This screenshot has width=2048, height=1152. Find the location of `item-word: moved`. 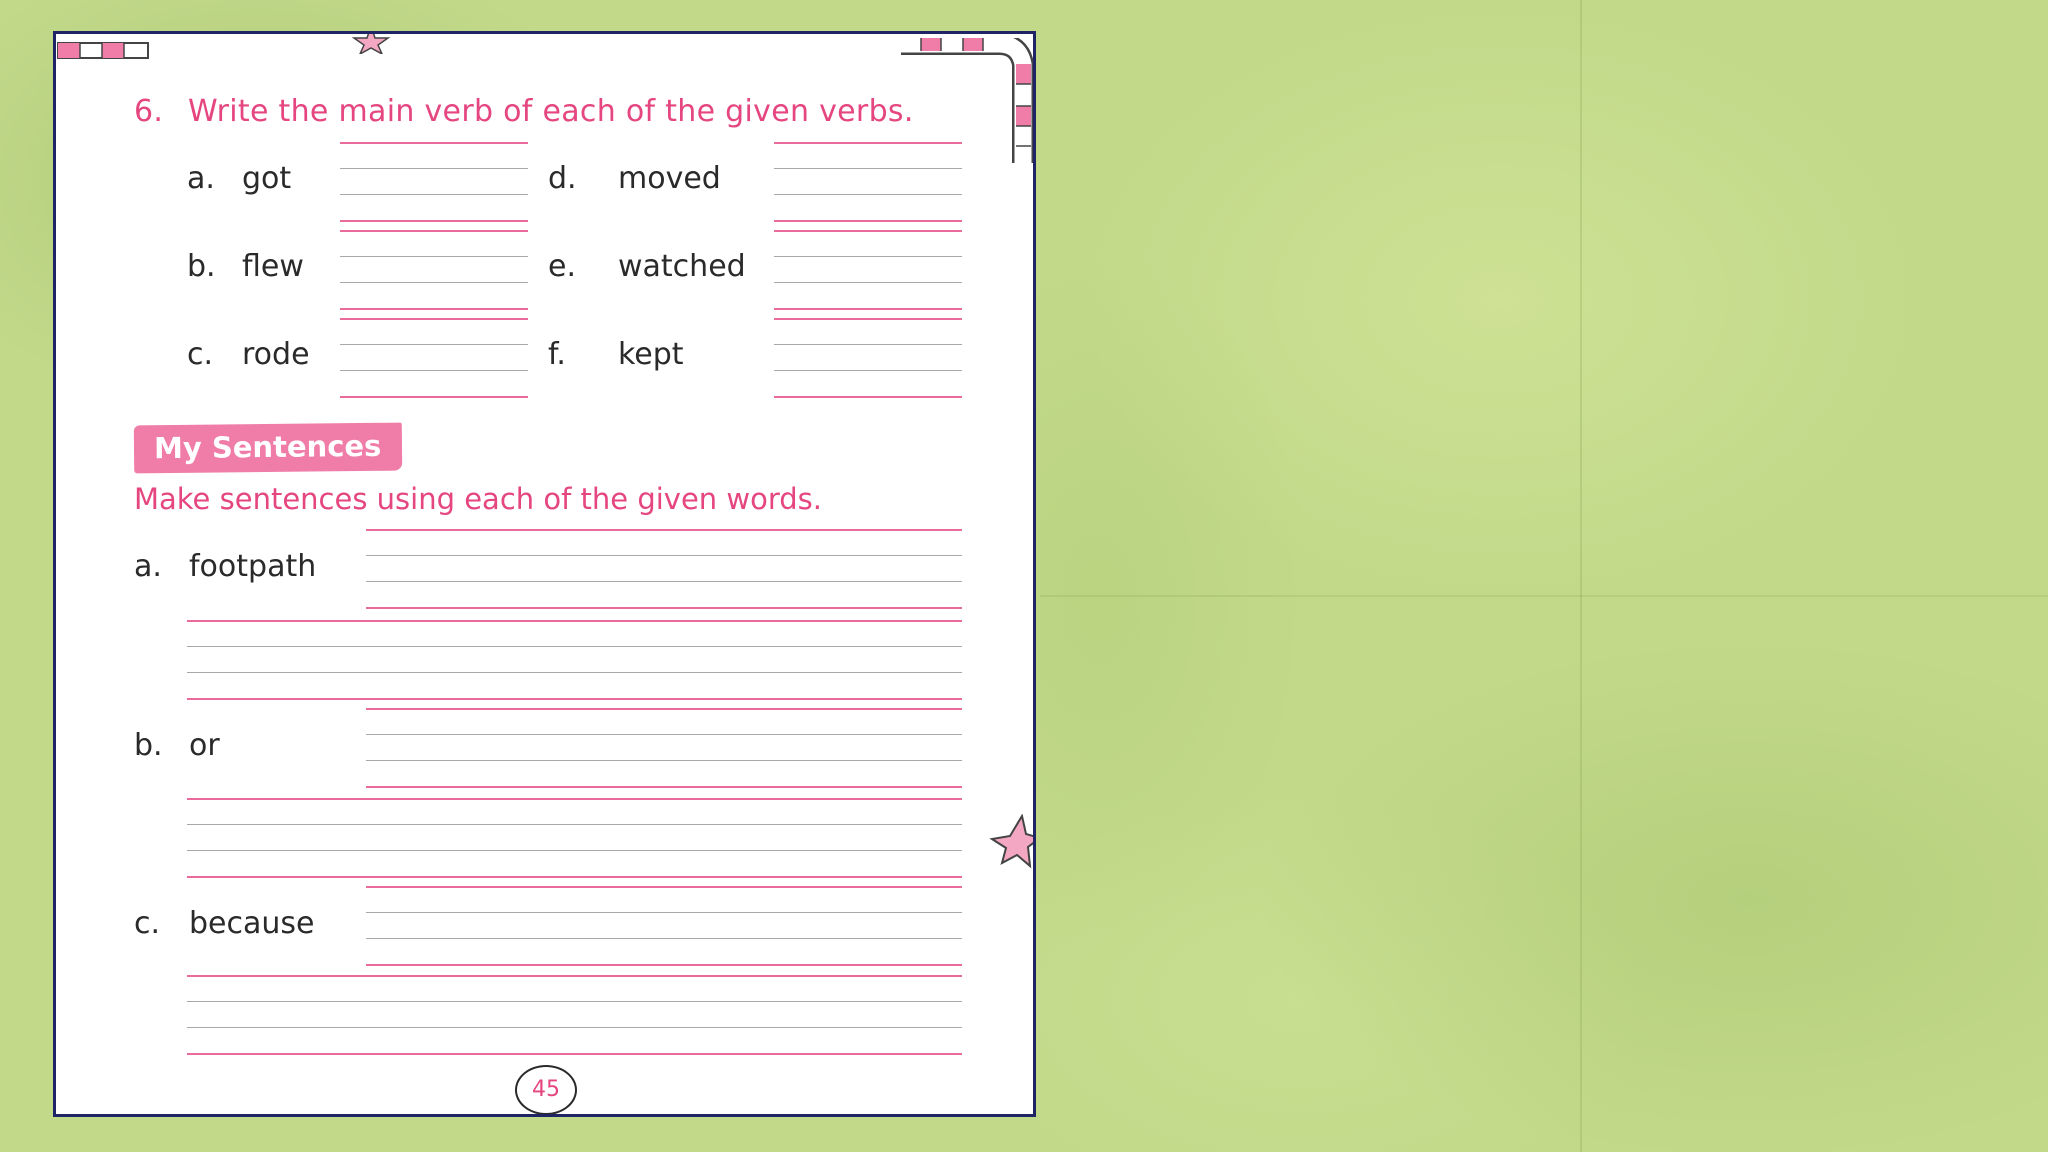

item-word: moved is located at coordinates (669, 178).